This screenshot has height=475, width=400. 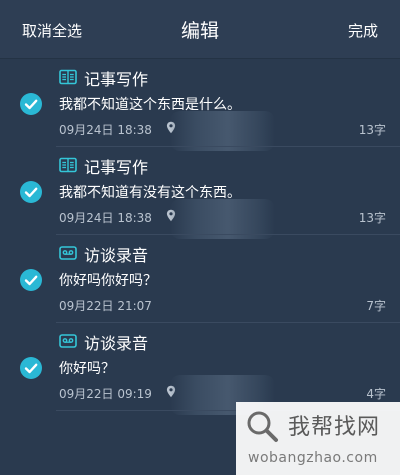 What do you see at coordinates (108, 281) in the screenshot?
I see `note-content: 你好吗你好吗？` at bounding box center [108, 281].